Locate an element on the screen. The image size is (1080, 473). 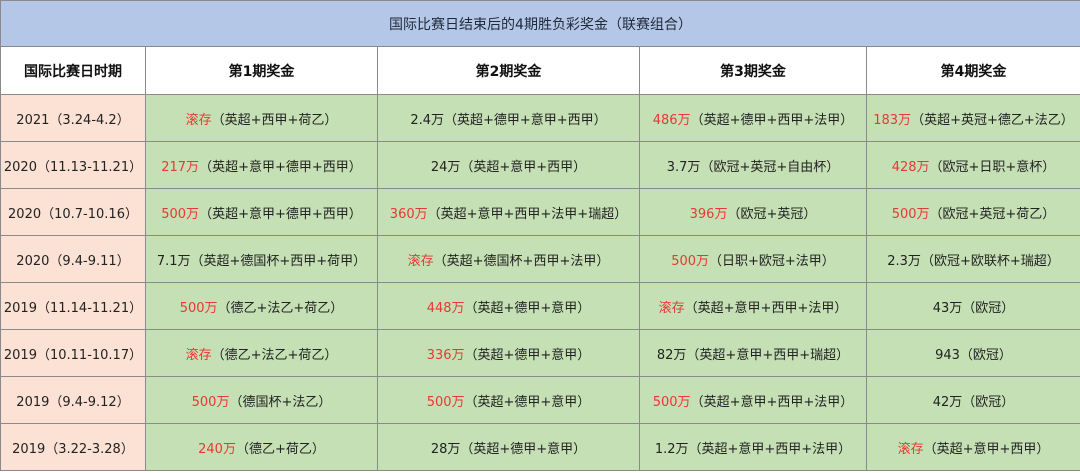
bonus-cell-round-2: 448万（英超+德甲+意甲） is located at coordinates (508, 306).